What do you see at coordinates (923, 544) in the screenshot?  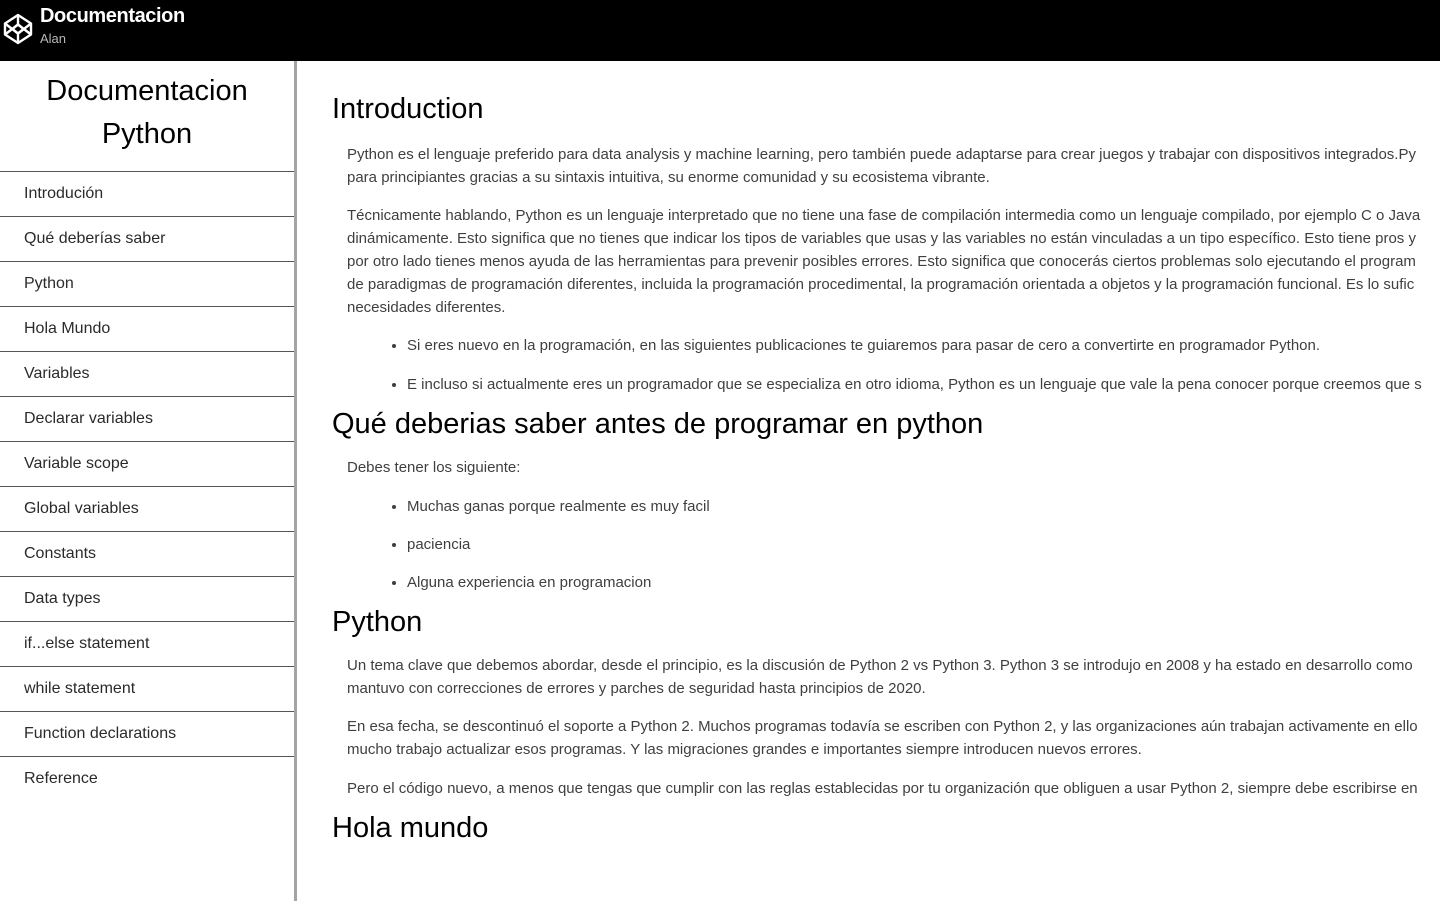 I see `list-item: paciencia` at bounding box center [923, 544].